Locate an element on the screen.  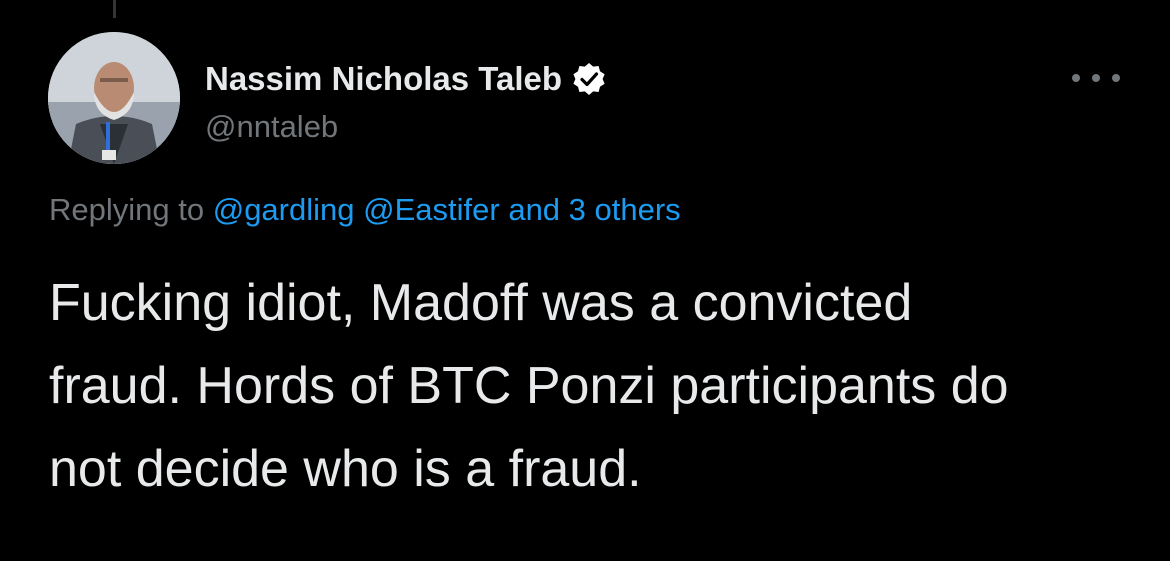
verified-badge-icon is located at coordinates (589, 79).